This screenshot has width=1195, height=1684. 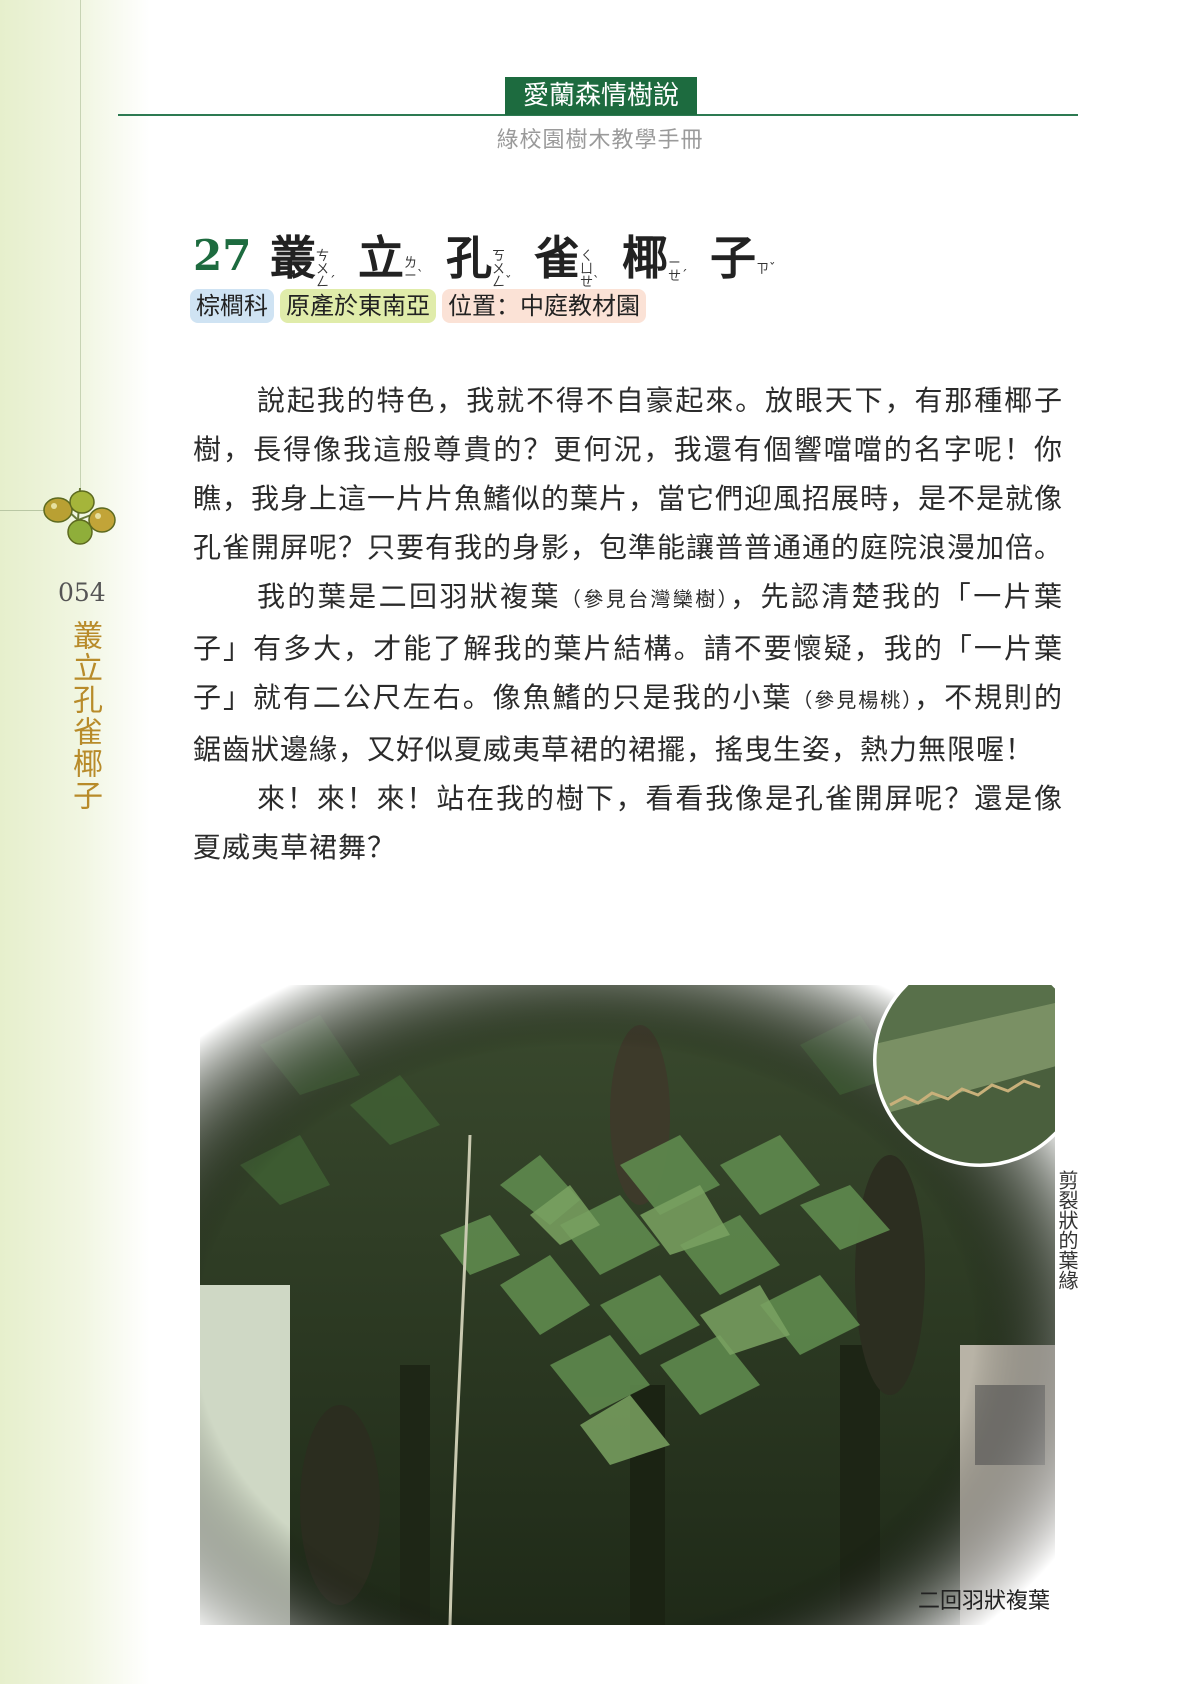 What do you see at coordinates (544, 306) in the screenshot?
I see `location-tag: 位置：中庭教材園` at bounding box center [544, 306].